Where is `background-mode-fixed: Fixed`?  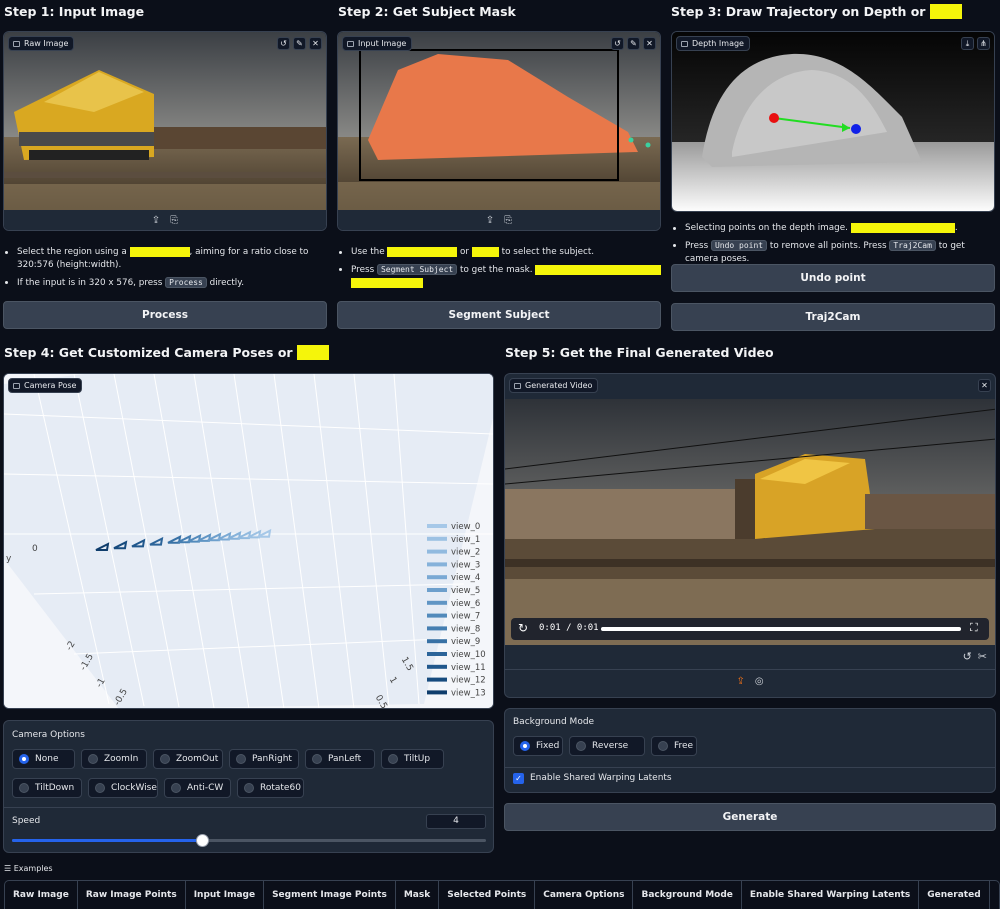
background-mode-fixed: Fixed is located at coordinates (538, 746).